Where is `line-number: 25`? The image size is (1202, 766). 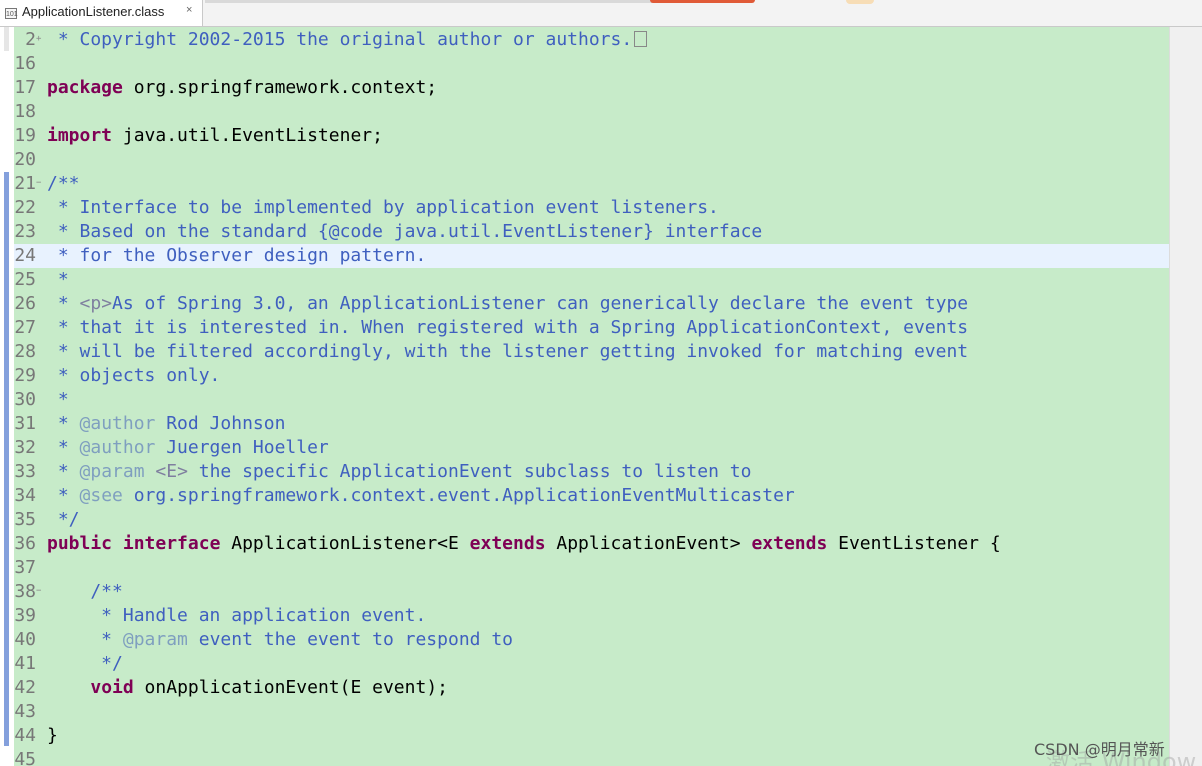
line-number: 25 is located at coordinates (25, 279).